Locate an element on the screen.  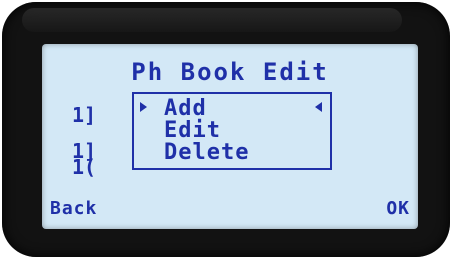
phonebook-entry: 1( is located at coordinates (84, 167).